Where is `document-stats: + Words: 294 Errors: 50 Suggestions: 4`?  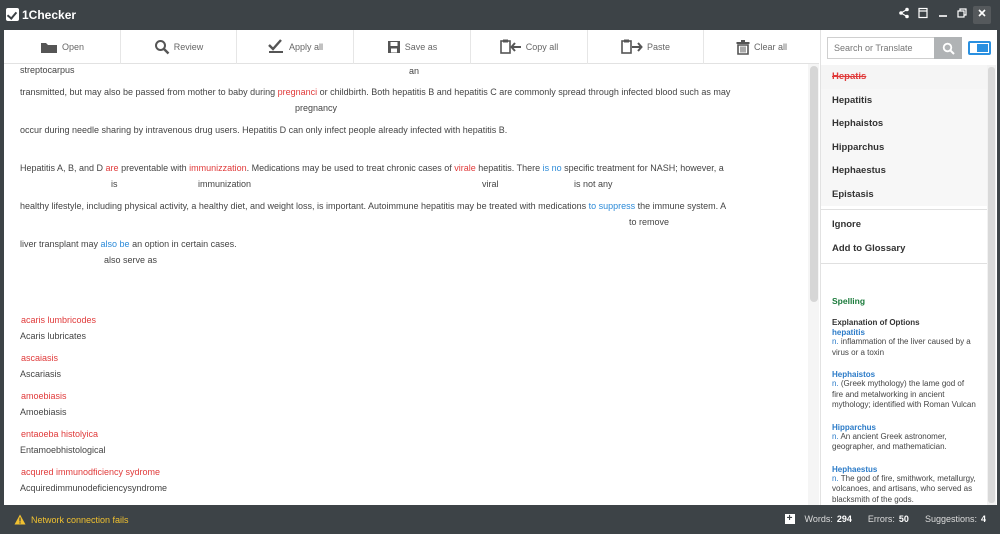 document-stats: + Words: 294 Errors: 50 Suggestions: 4 is located at coordinates (885, 519).